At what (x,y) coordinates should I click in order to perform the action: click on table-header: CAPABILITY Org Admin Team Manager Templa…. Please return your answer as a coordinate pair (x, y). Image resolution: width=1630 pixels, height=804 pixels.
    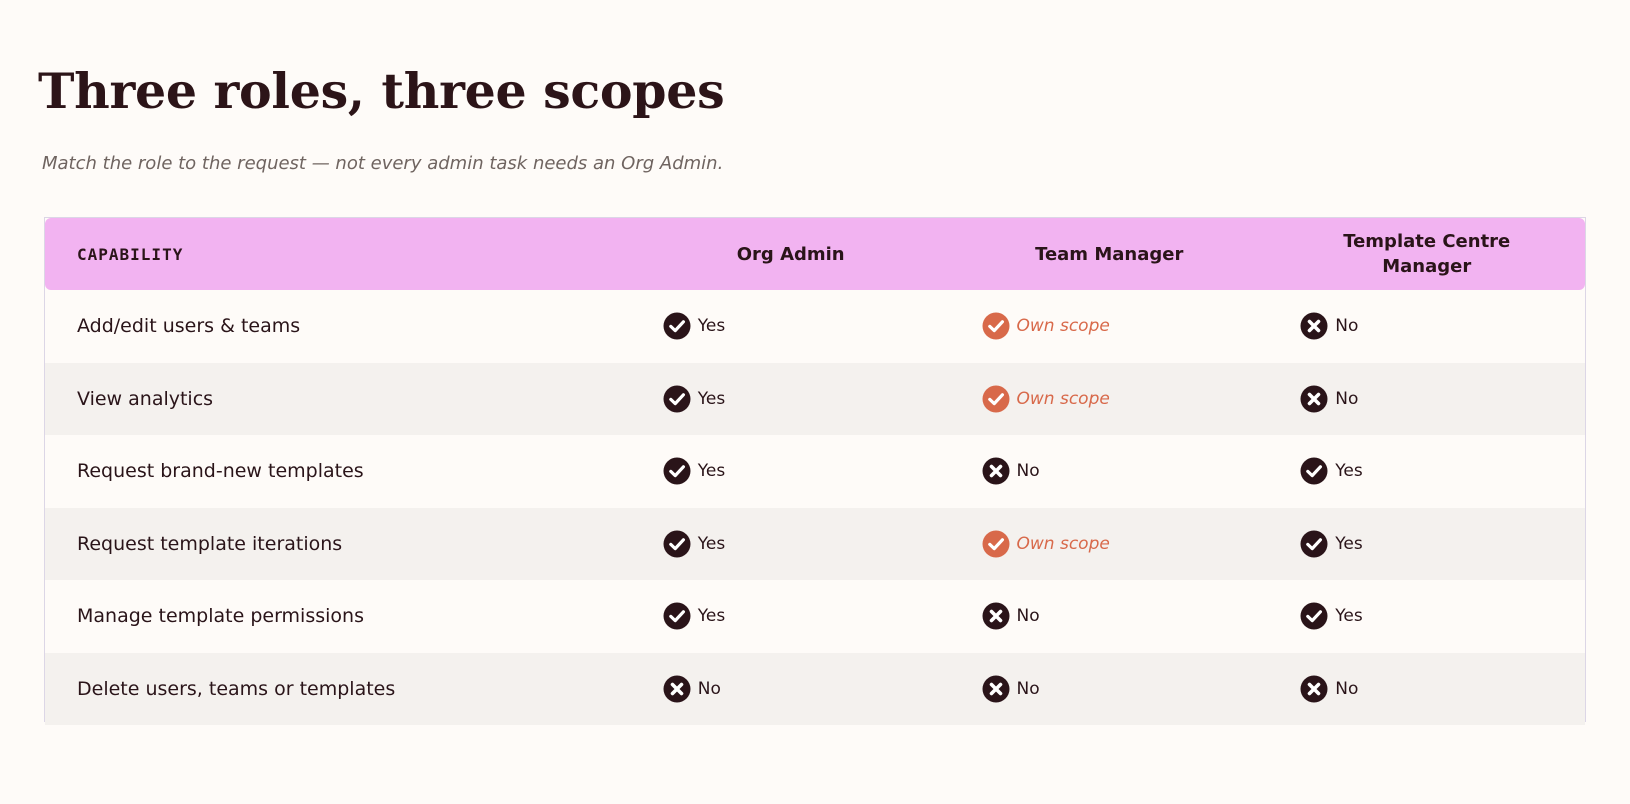
    Looking at the image, I should click on (815, 254).